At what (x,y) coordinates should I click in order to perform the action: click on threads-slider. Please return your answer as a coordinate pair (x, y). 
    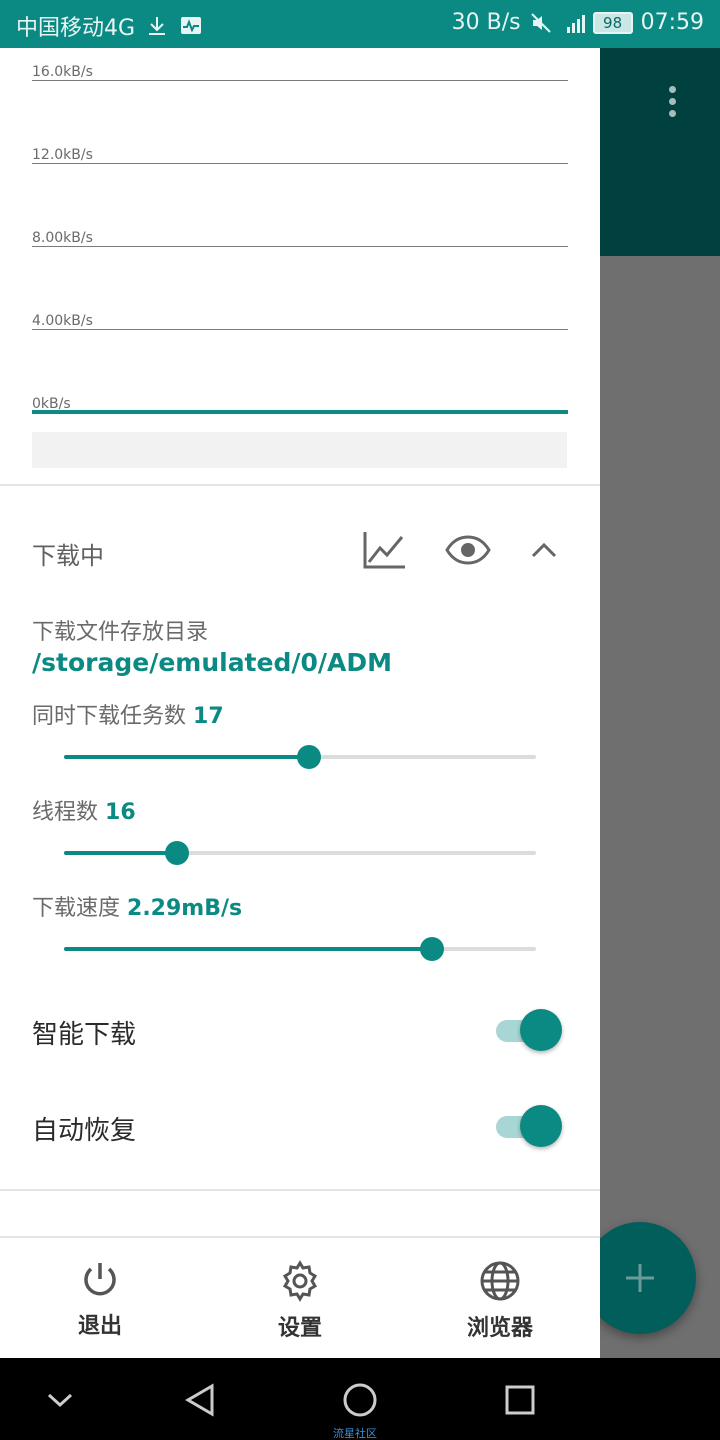
    Looking at the image, I should click on (300, 853).